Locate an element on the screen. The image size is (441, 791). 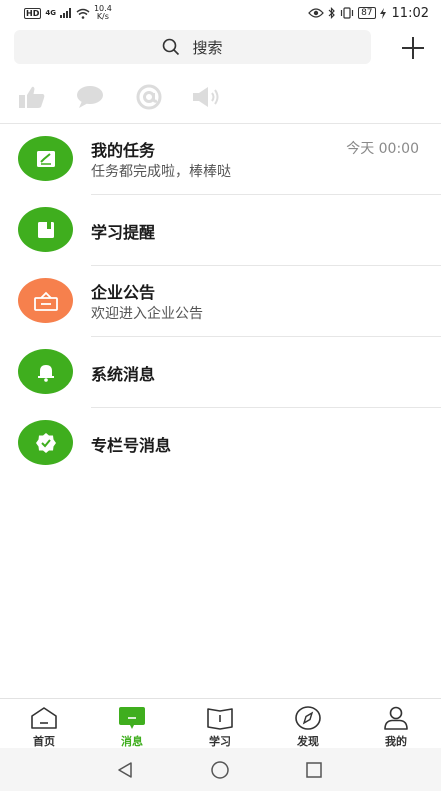
nav-label: 消息 is located at coordinates (132, 741).